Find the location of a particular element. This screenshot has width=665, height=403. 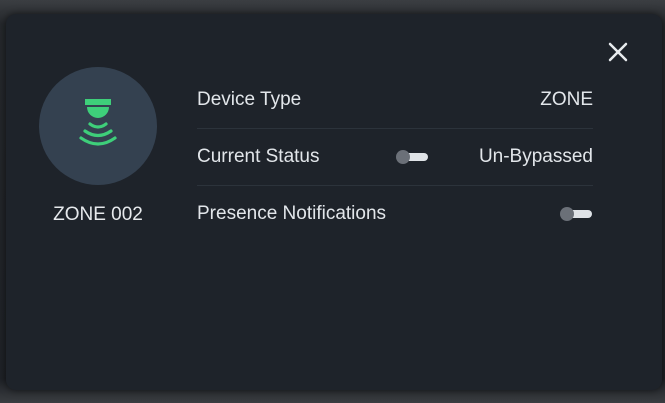

device-avatar is located at coordinates (98, 126).